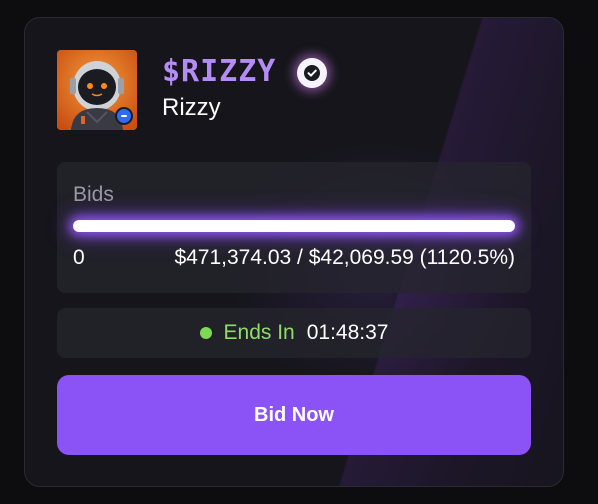  What do you see at coordinates (191, 107) in the screenshot?
I see `token-name: Rizzy` at bounding box center [191, 107].